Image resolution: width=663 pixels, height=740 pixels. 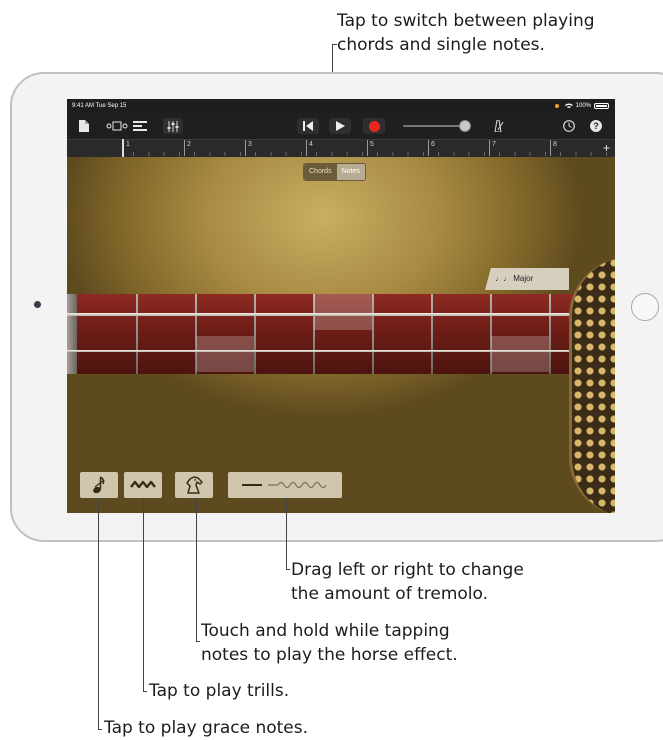 What do you see at coordinates (98, 614) in the screenshot?
I see `leader-grace` at bounding box center [98, 614].